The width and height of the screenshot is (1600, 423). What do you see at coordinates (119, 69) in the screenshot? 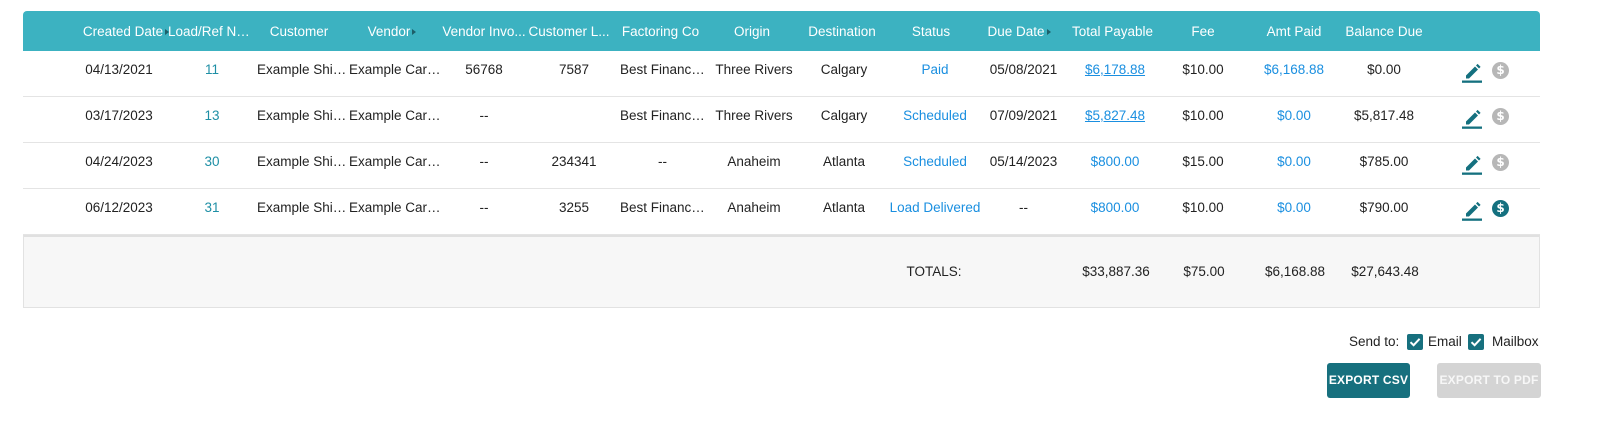
I see `cell-created-date: 04/13/2021` at bounding box center [119, 69].